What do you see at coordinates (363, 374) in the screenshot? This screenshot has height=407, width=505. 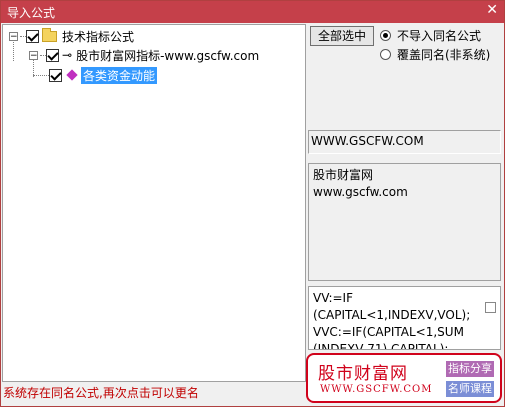 I see `watermark-title: 股市财富网` at bounding box center [363, 374].